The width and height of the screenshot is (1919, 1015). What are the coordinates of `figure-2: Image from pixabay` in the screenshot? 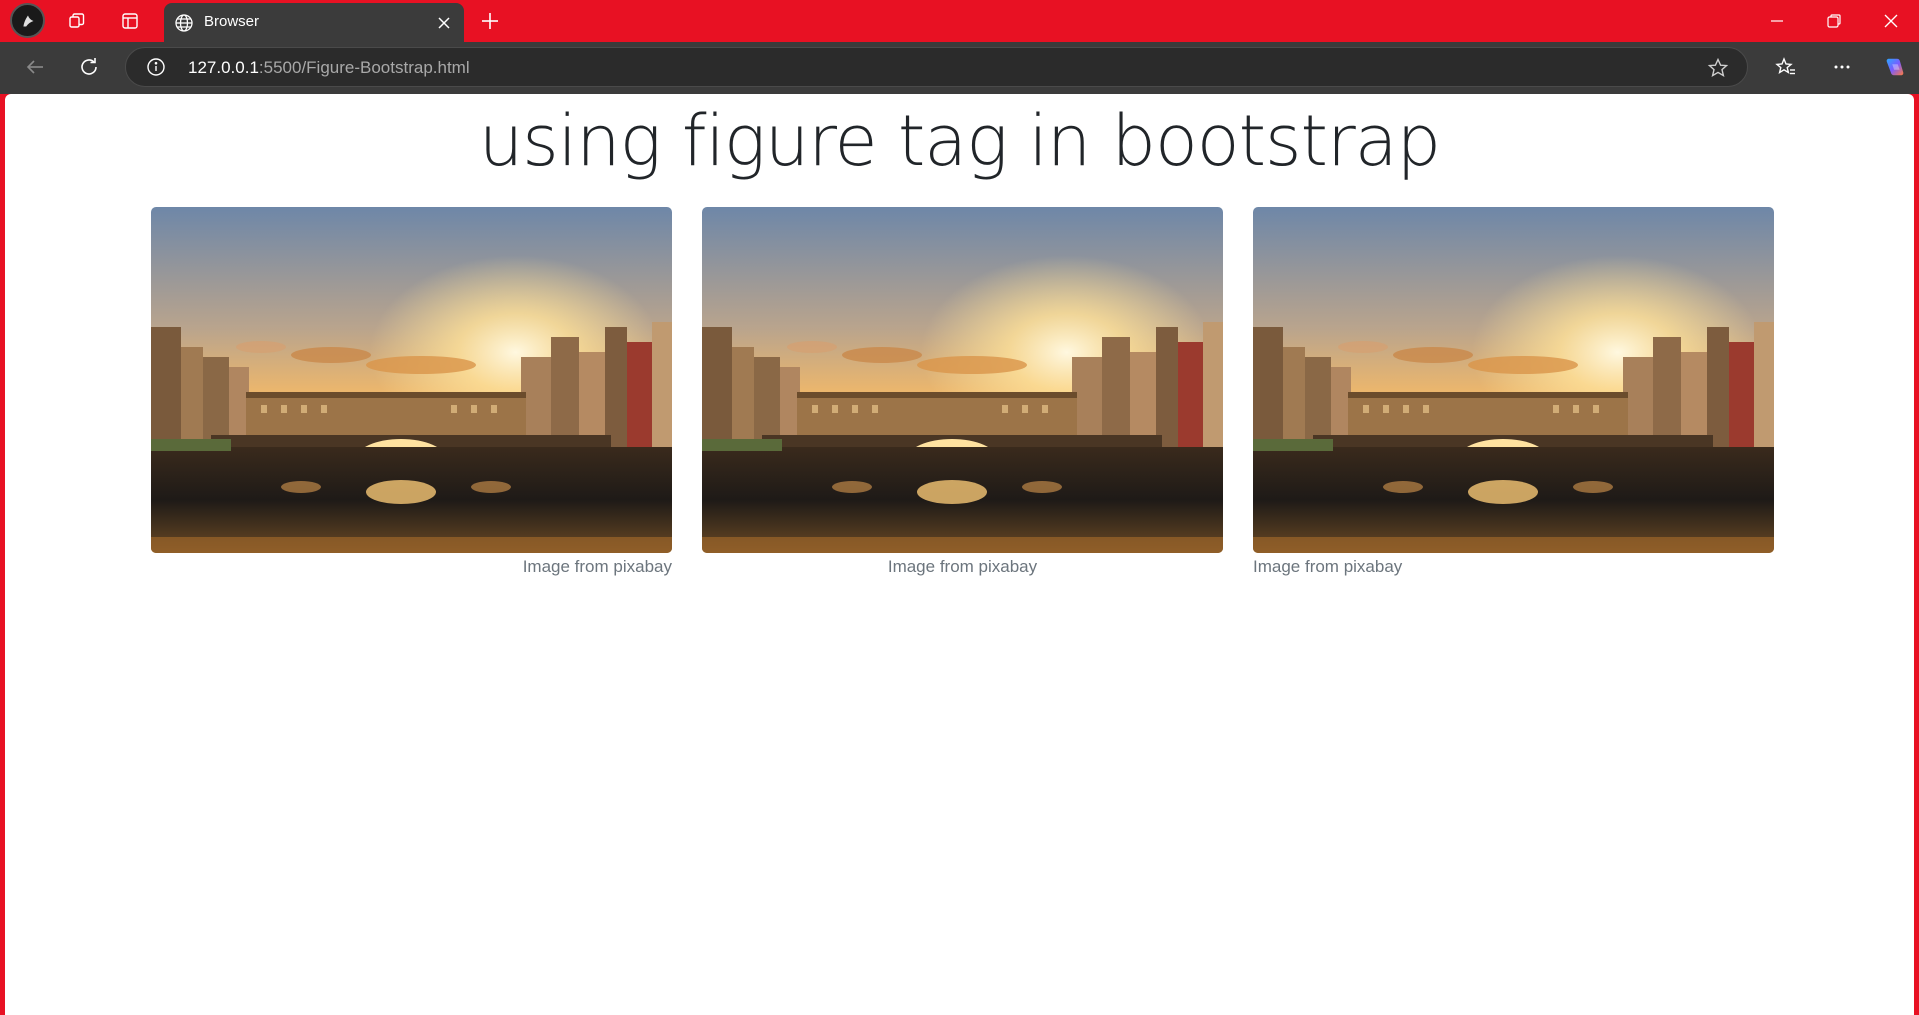 It's located at (962, 392).